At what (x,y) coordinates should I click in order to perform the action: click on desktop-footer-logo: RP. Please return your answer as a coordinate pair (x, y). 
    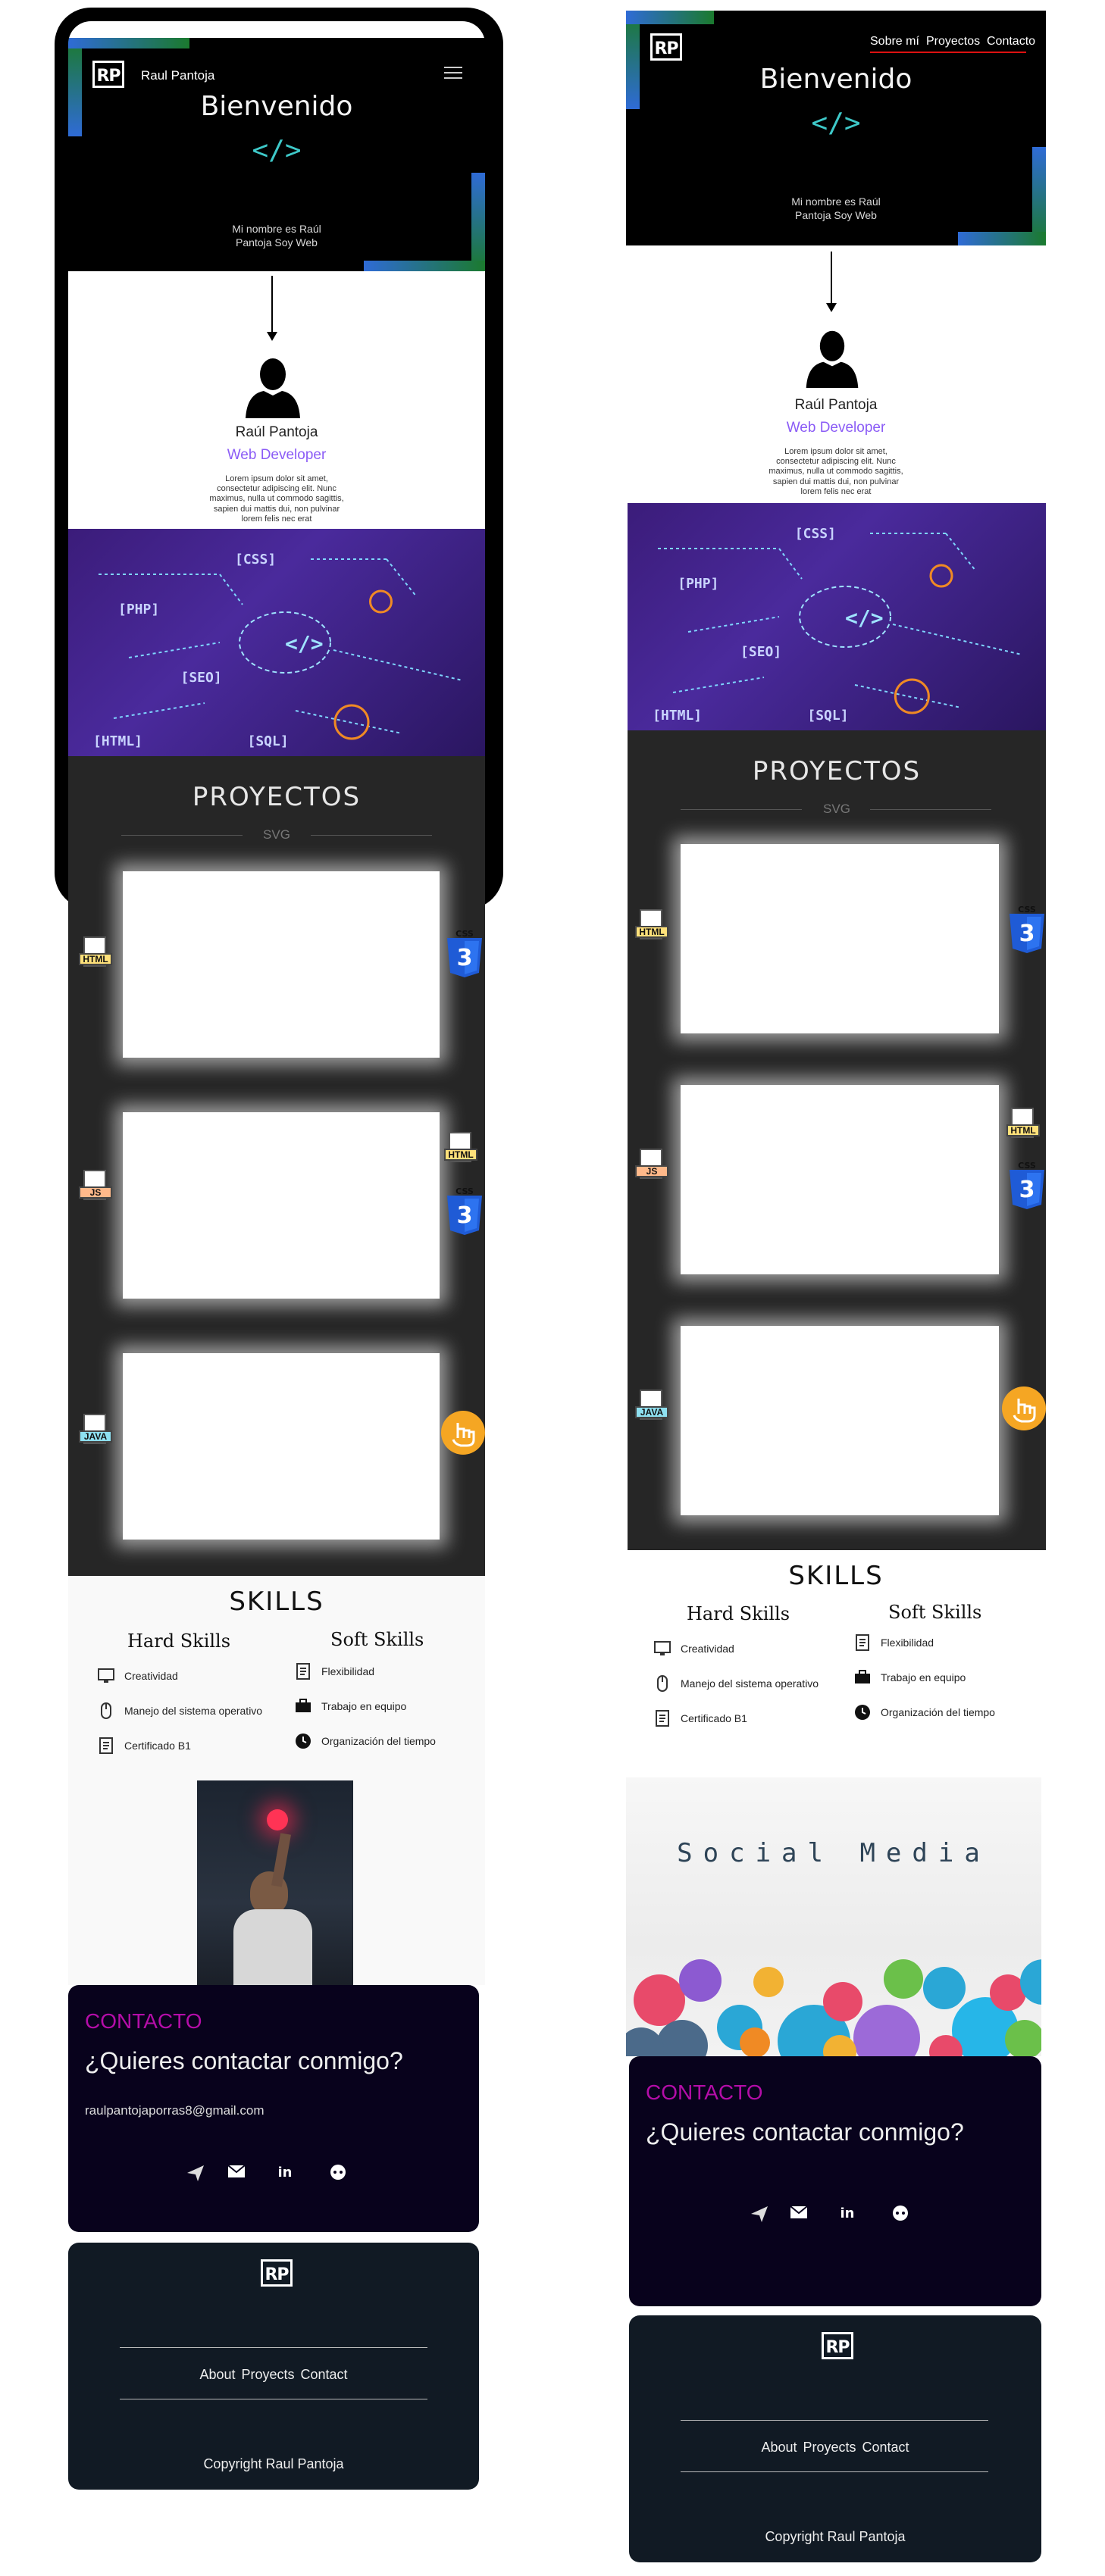
    Looking at the image, I should click on (837, 2345).